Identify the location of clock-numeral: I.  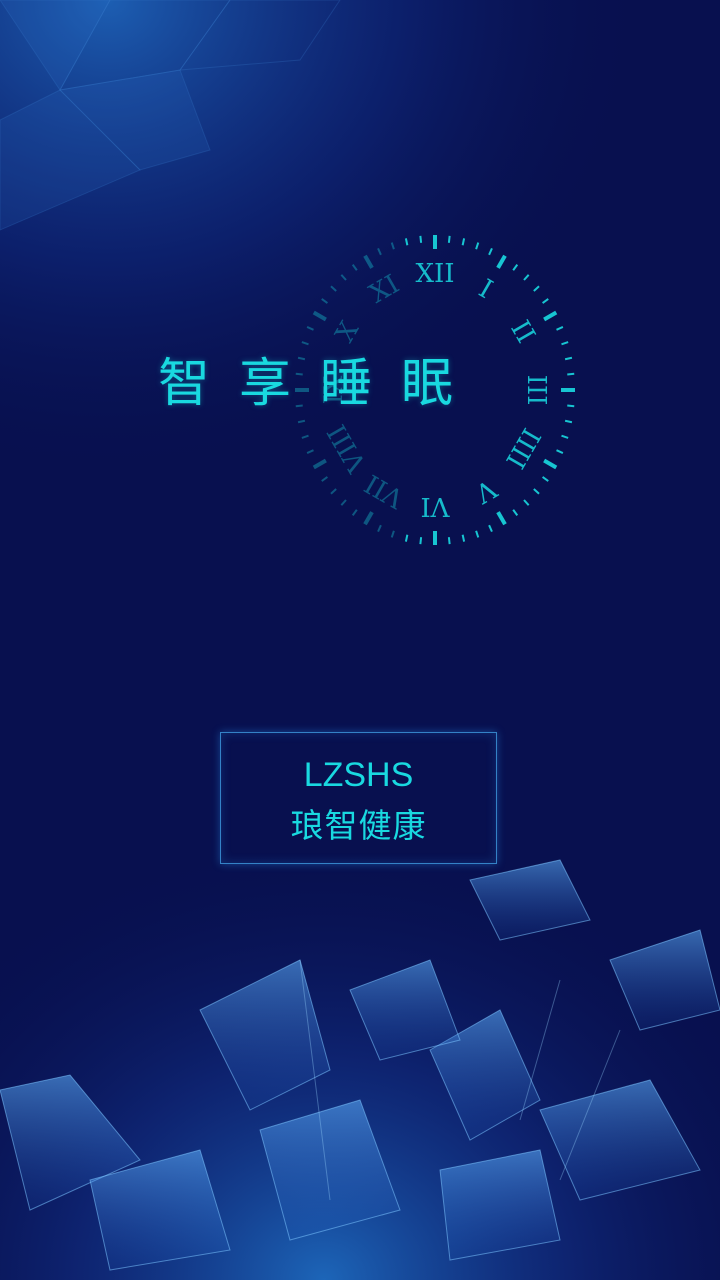
(486, 289).